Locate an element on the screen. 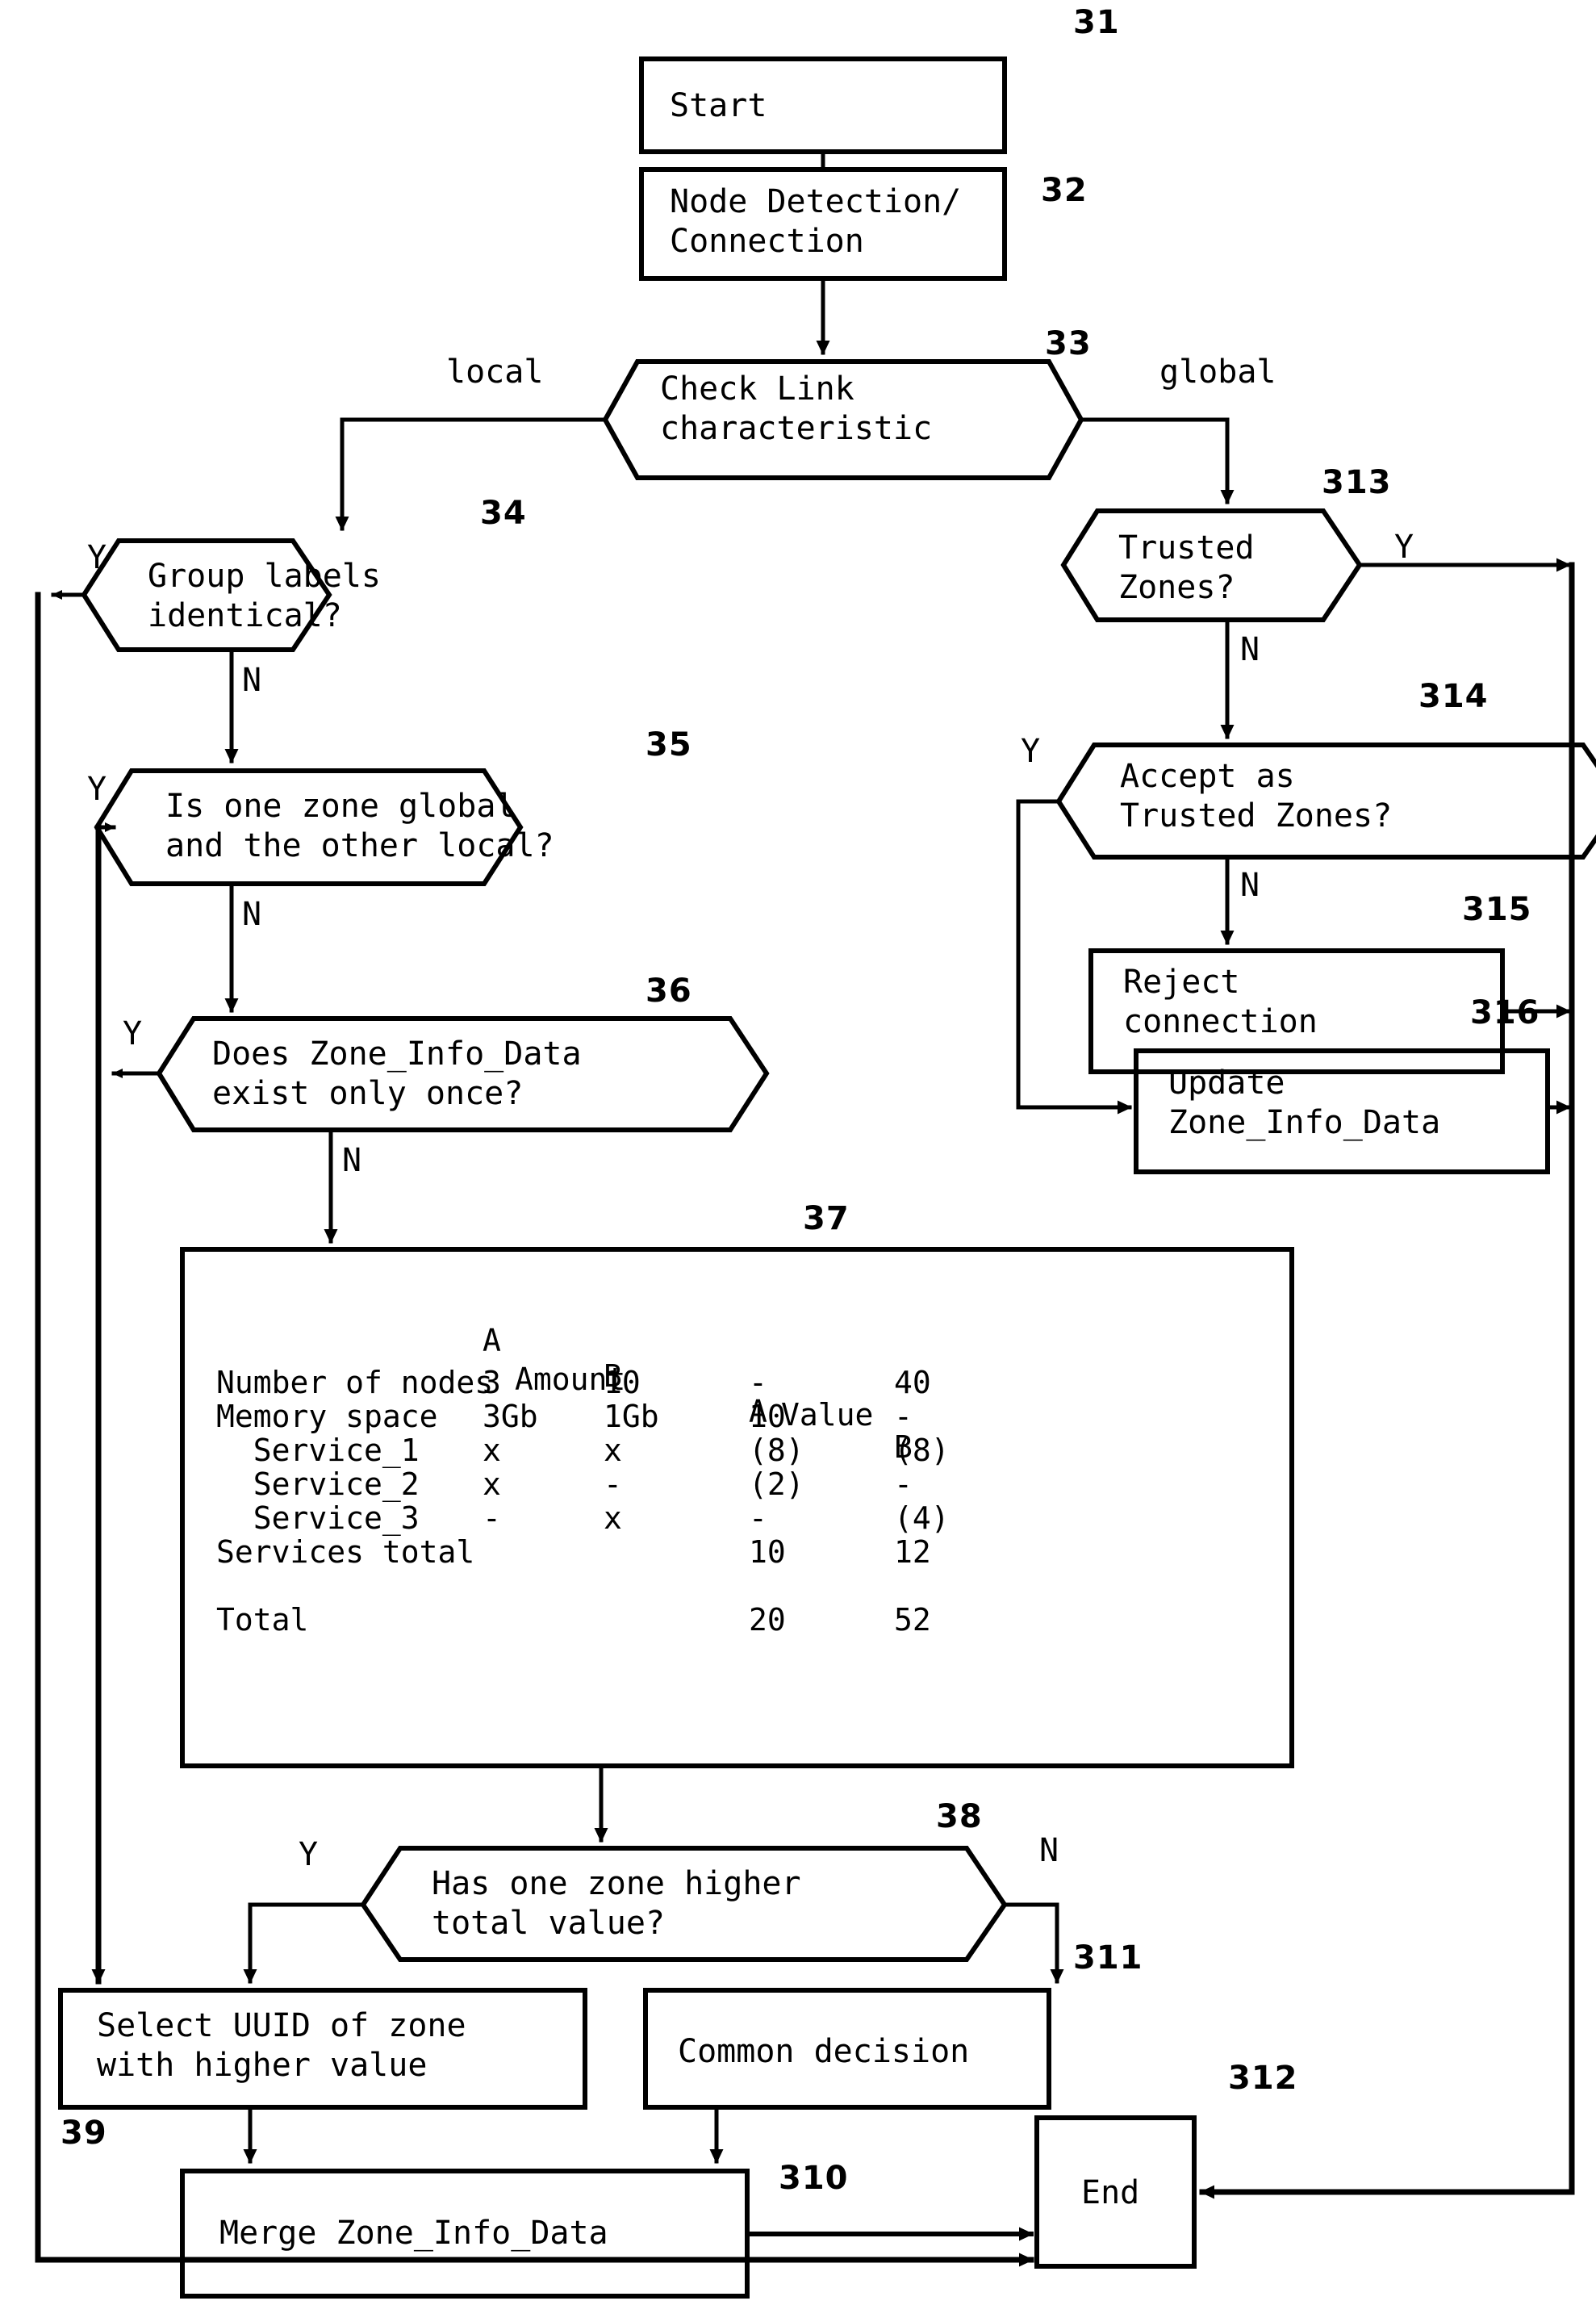 This screenshot has width=1596, height=2305. edge-label-34-no: N is located at coordinates (252, 680).